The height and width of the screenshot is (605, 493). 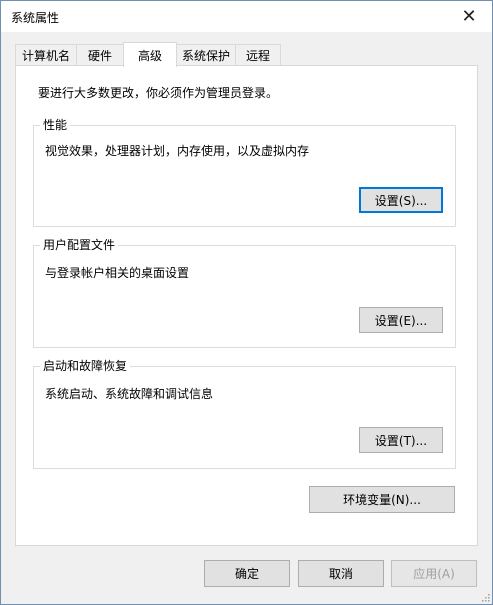 What do you see at coordinates (79, 245) in the screenshot?
I see `user-profiles-group-title: 用户配置文件` at bounding box center [79, 245].